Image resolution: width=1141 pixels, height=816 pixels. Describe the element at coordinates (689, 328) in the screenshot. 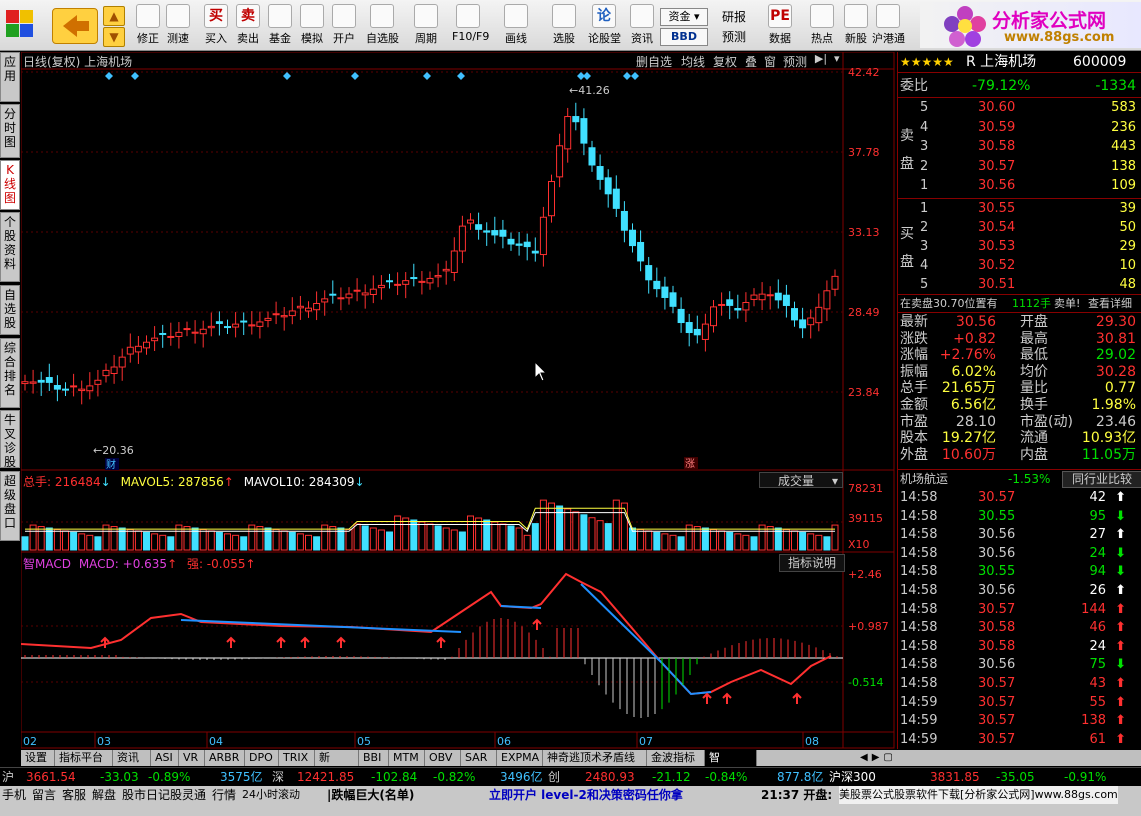

I see `candle-body` at that location.